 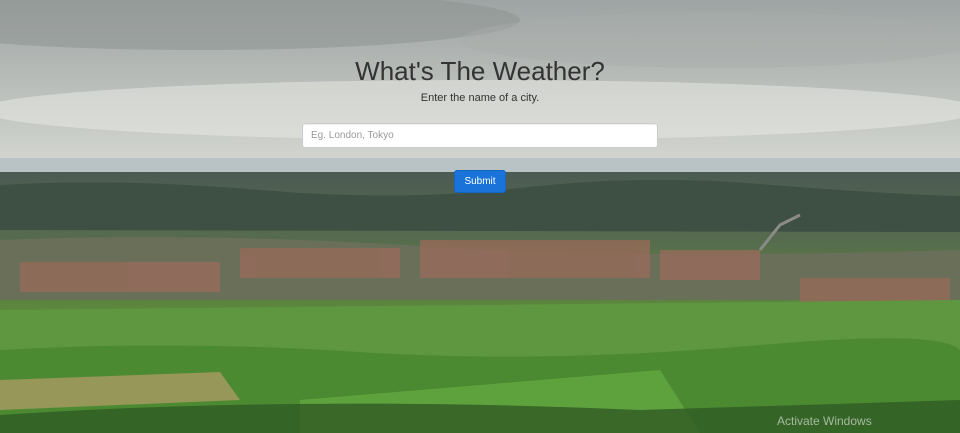 I want to click on activate-windows-watermark: Activate Windows, so click(x=824, y=421).